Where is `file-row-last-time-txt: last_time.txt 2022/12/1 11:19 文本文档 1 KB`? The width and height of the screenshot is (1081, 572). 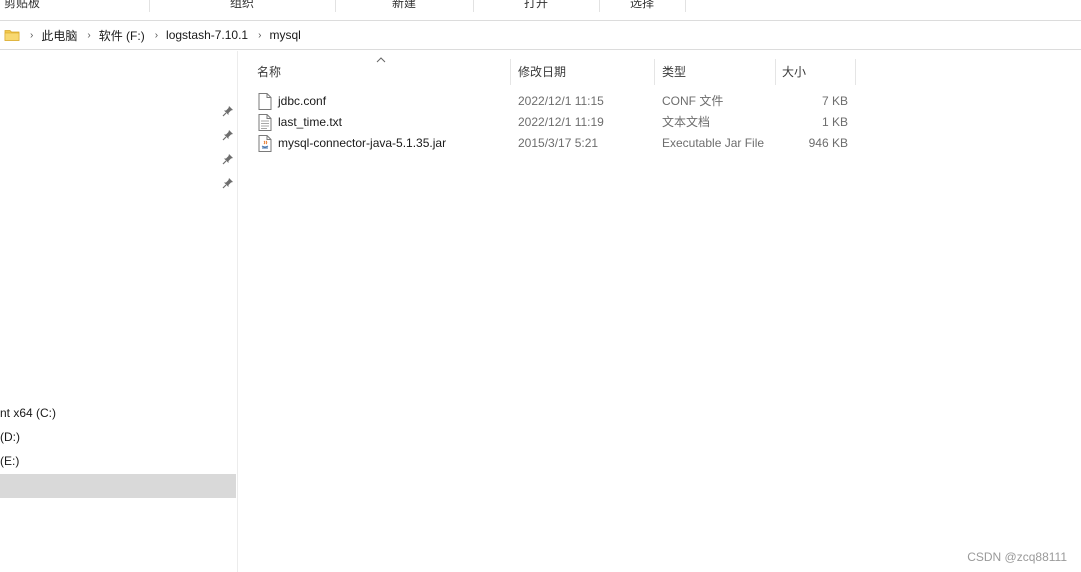 file-row-last-time-txt: last_time.txt 2022/12/1 11:19 文本文档 1 KB is located at coordinates (556, 122).